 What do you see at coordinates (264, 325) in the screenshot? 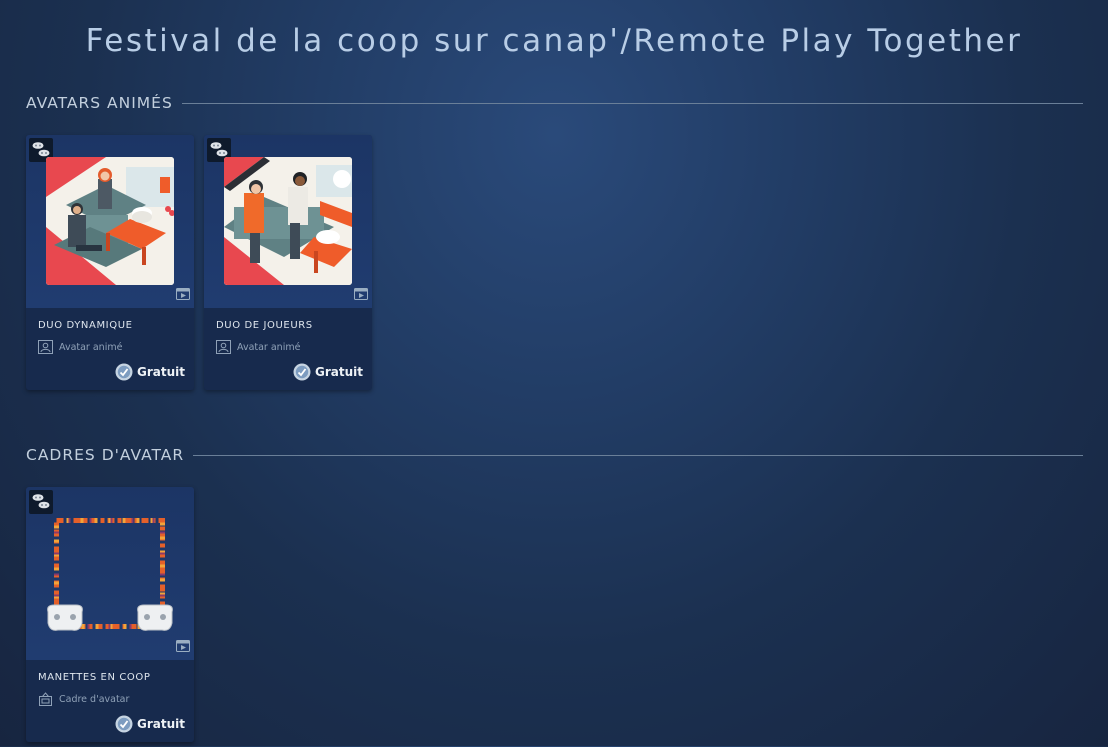
I see `item-name: DUO DE JOUEURS` at bounding box center [264, 325].